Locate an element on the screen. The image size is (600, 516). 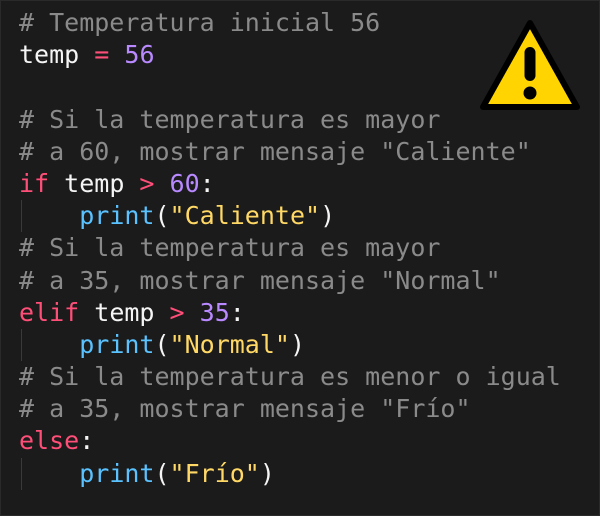
warning-icon: ! is located at coordinates (530, 65).